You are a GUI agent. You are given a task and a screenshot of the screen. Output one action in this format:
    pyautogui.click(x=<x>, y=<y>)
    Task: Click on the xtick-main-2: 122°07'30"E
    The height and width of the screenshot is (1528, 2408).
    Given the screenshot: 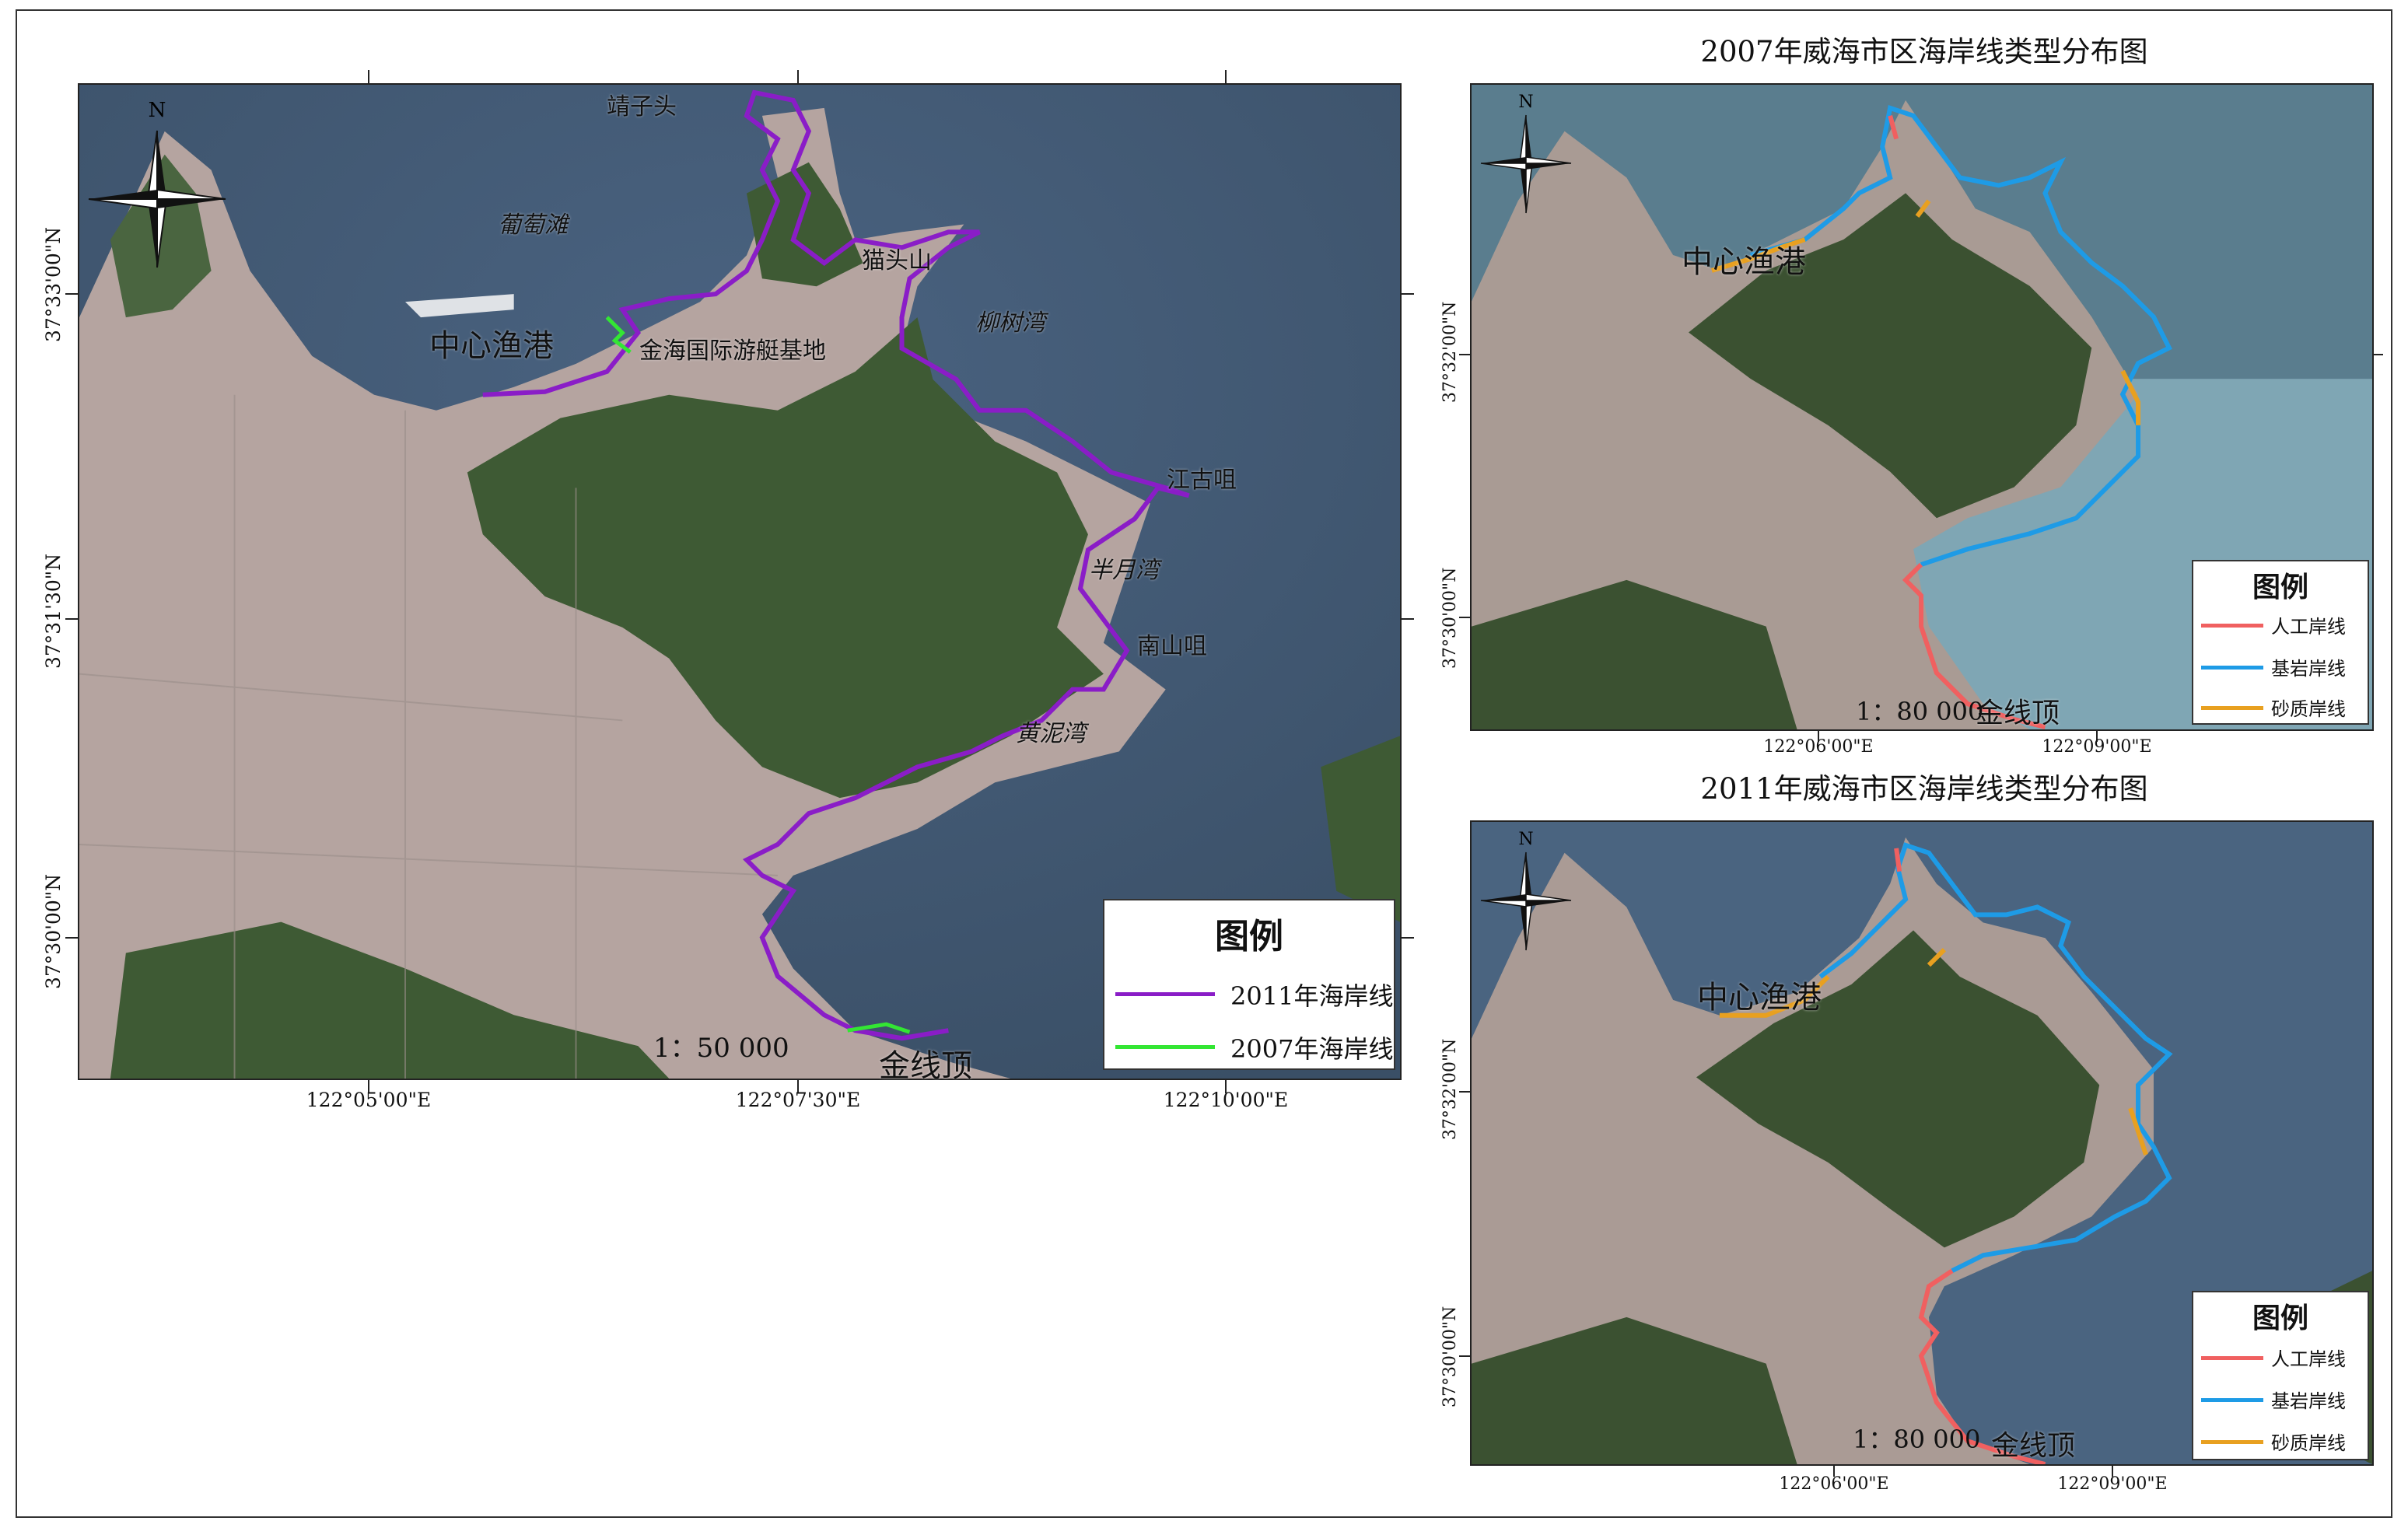 What is the action you would take?
    pyautogui.click(x=798, y=1100)
    